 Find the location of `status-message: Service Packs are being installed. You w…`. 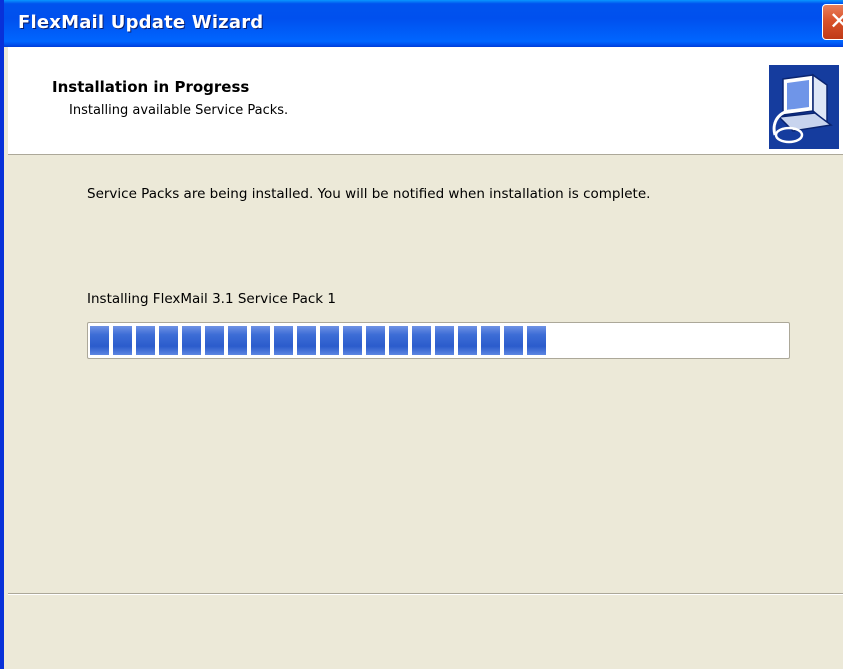

status-message: Service Packs are being installed. You w… is located at coordinates (369, 194).